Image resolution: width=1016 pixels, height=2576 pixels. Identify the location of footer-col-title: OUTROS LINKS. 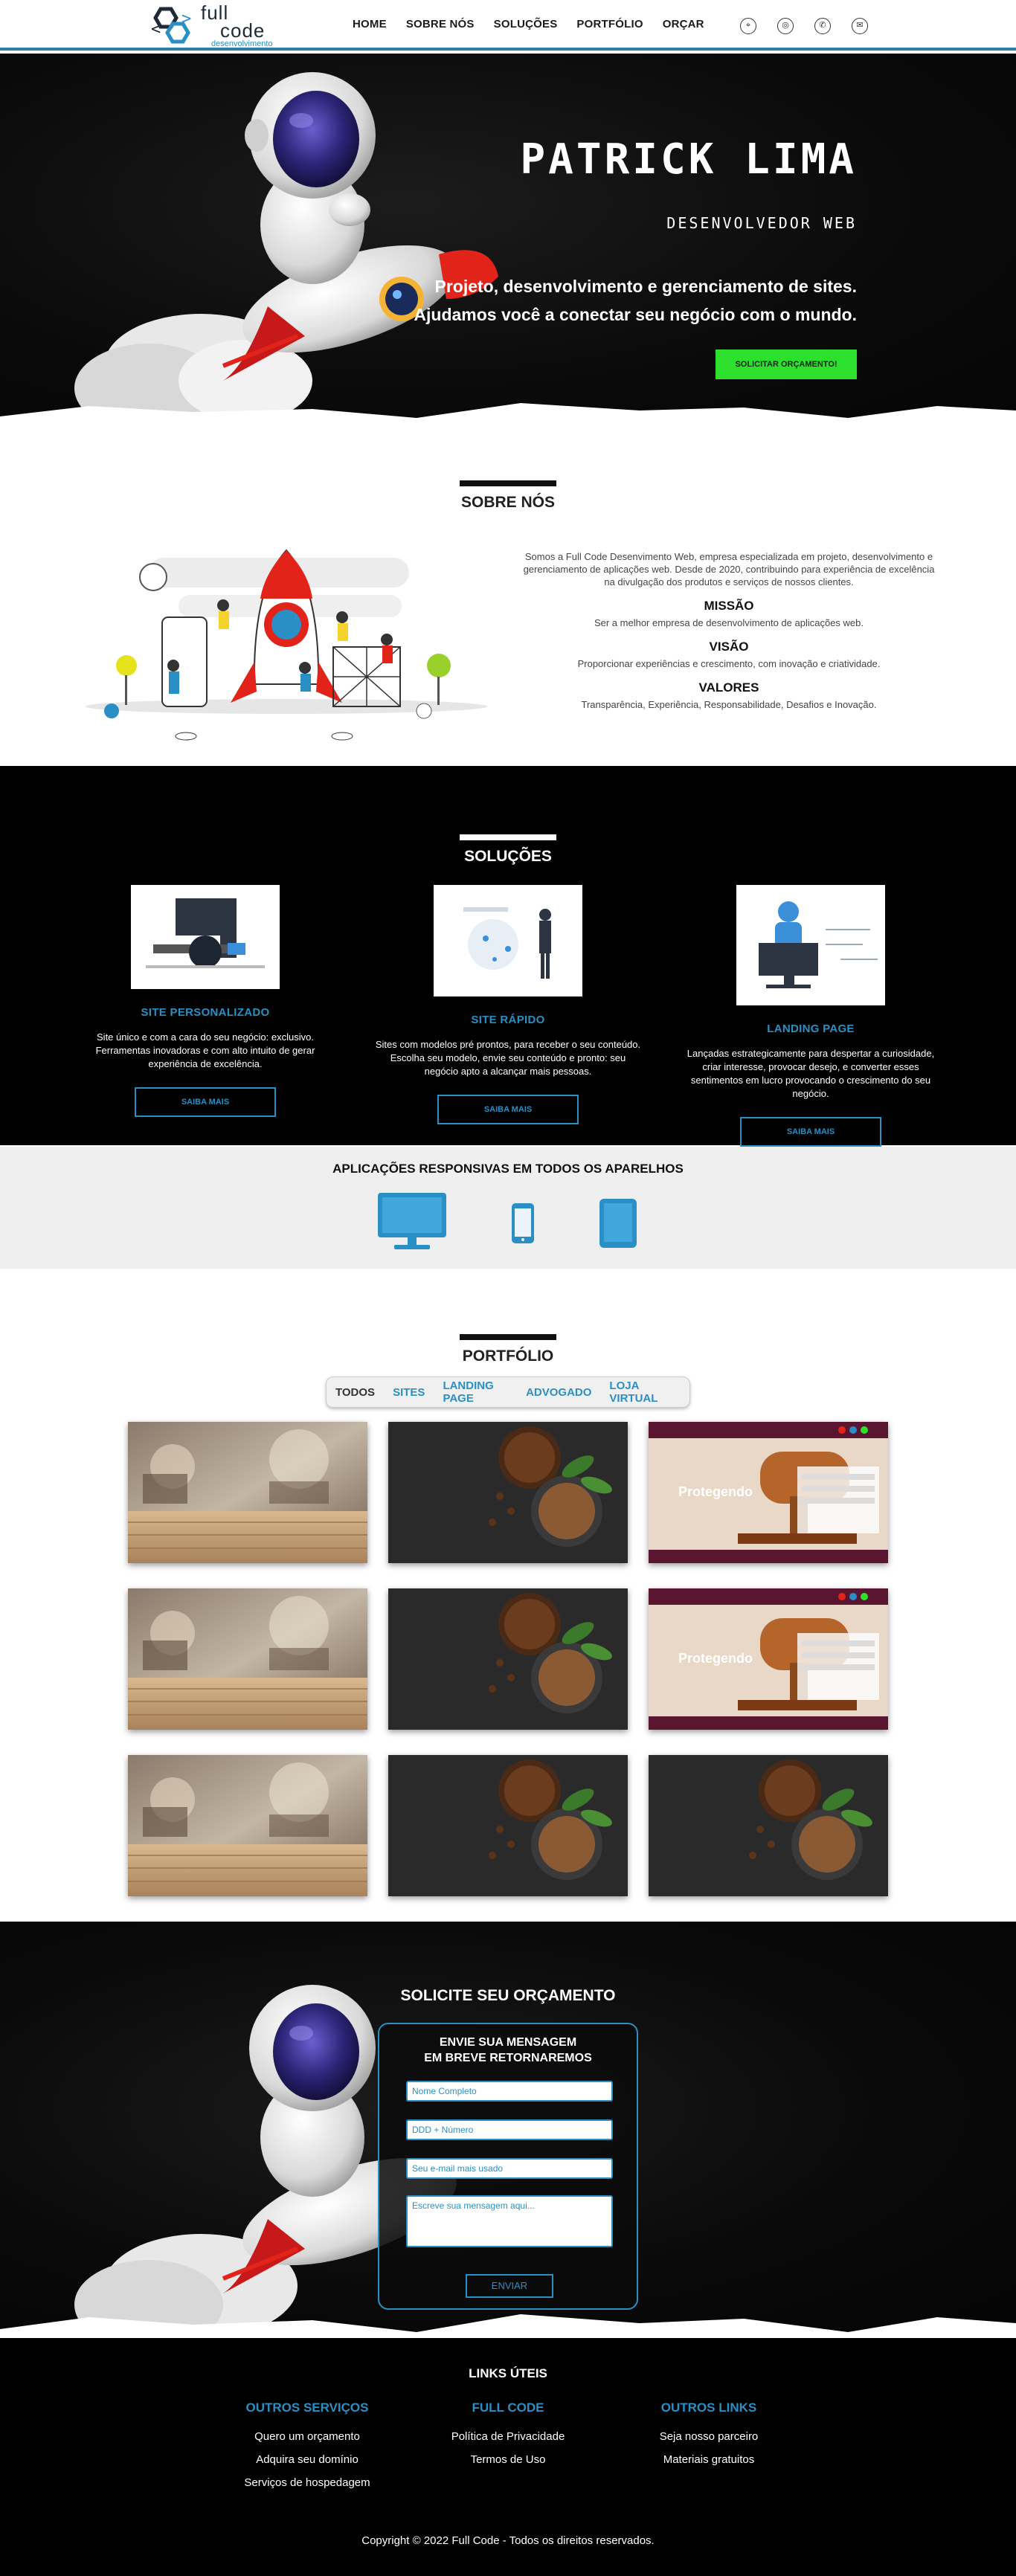
(708, 2407).